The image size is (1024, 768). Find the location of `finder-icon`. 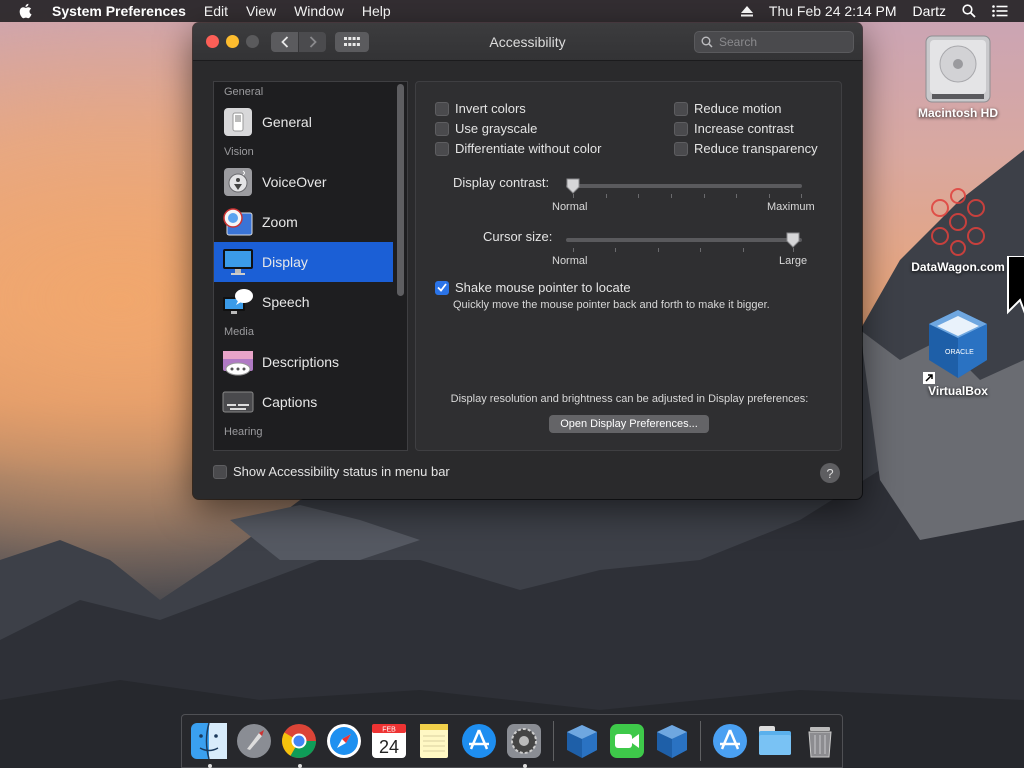

finder-icon is located at coordinates (209, 741).